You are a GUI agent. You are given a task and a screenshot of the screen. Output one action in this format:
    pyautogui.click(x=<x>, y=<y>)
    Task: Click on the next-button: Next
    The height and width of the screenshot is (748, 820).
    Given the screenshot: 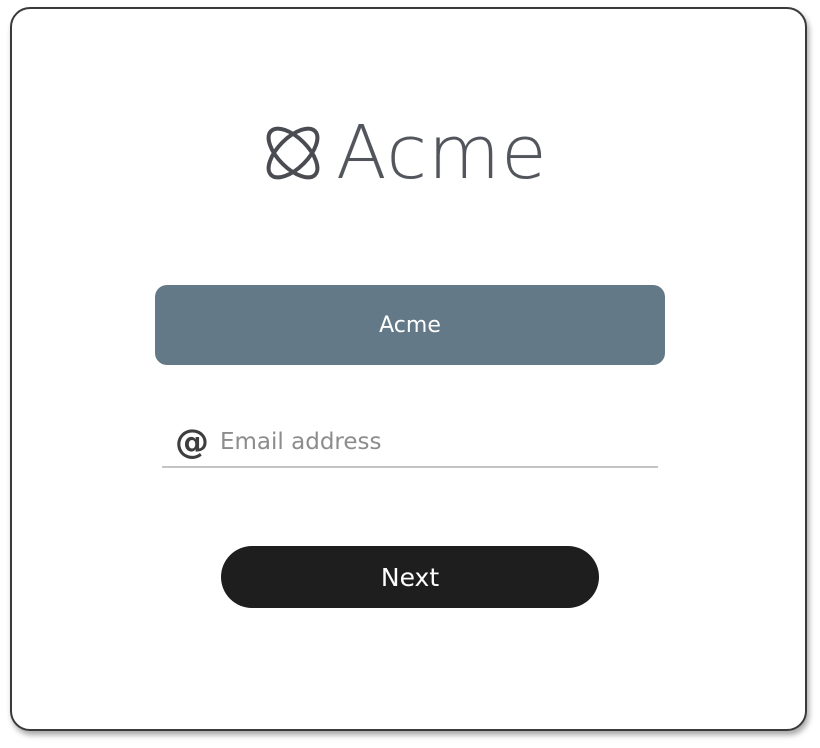 What is the action you would take?
    pyautogui.click(x=410, y=577)
    